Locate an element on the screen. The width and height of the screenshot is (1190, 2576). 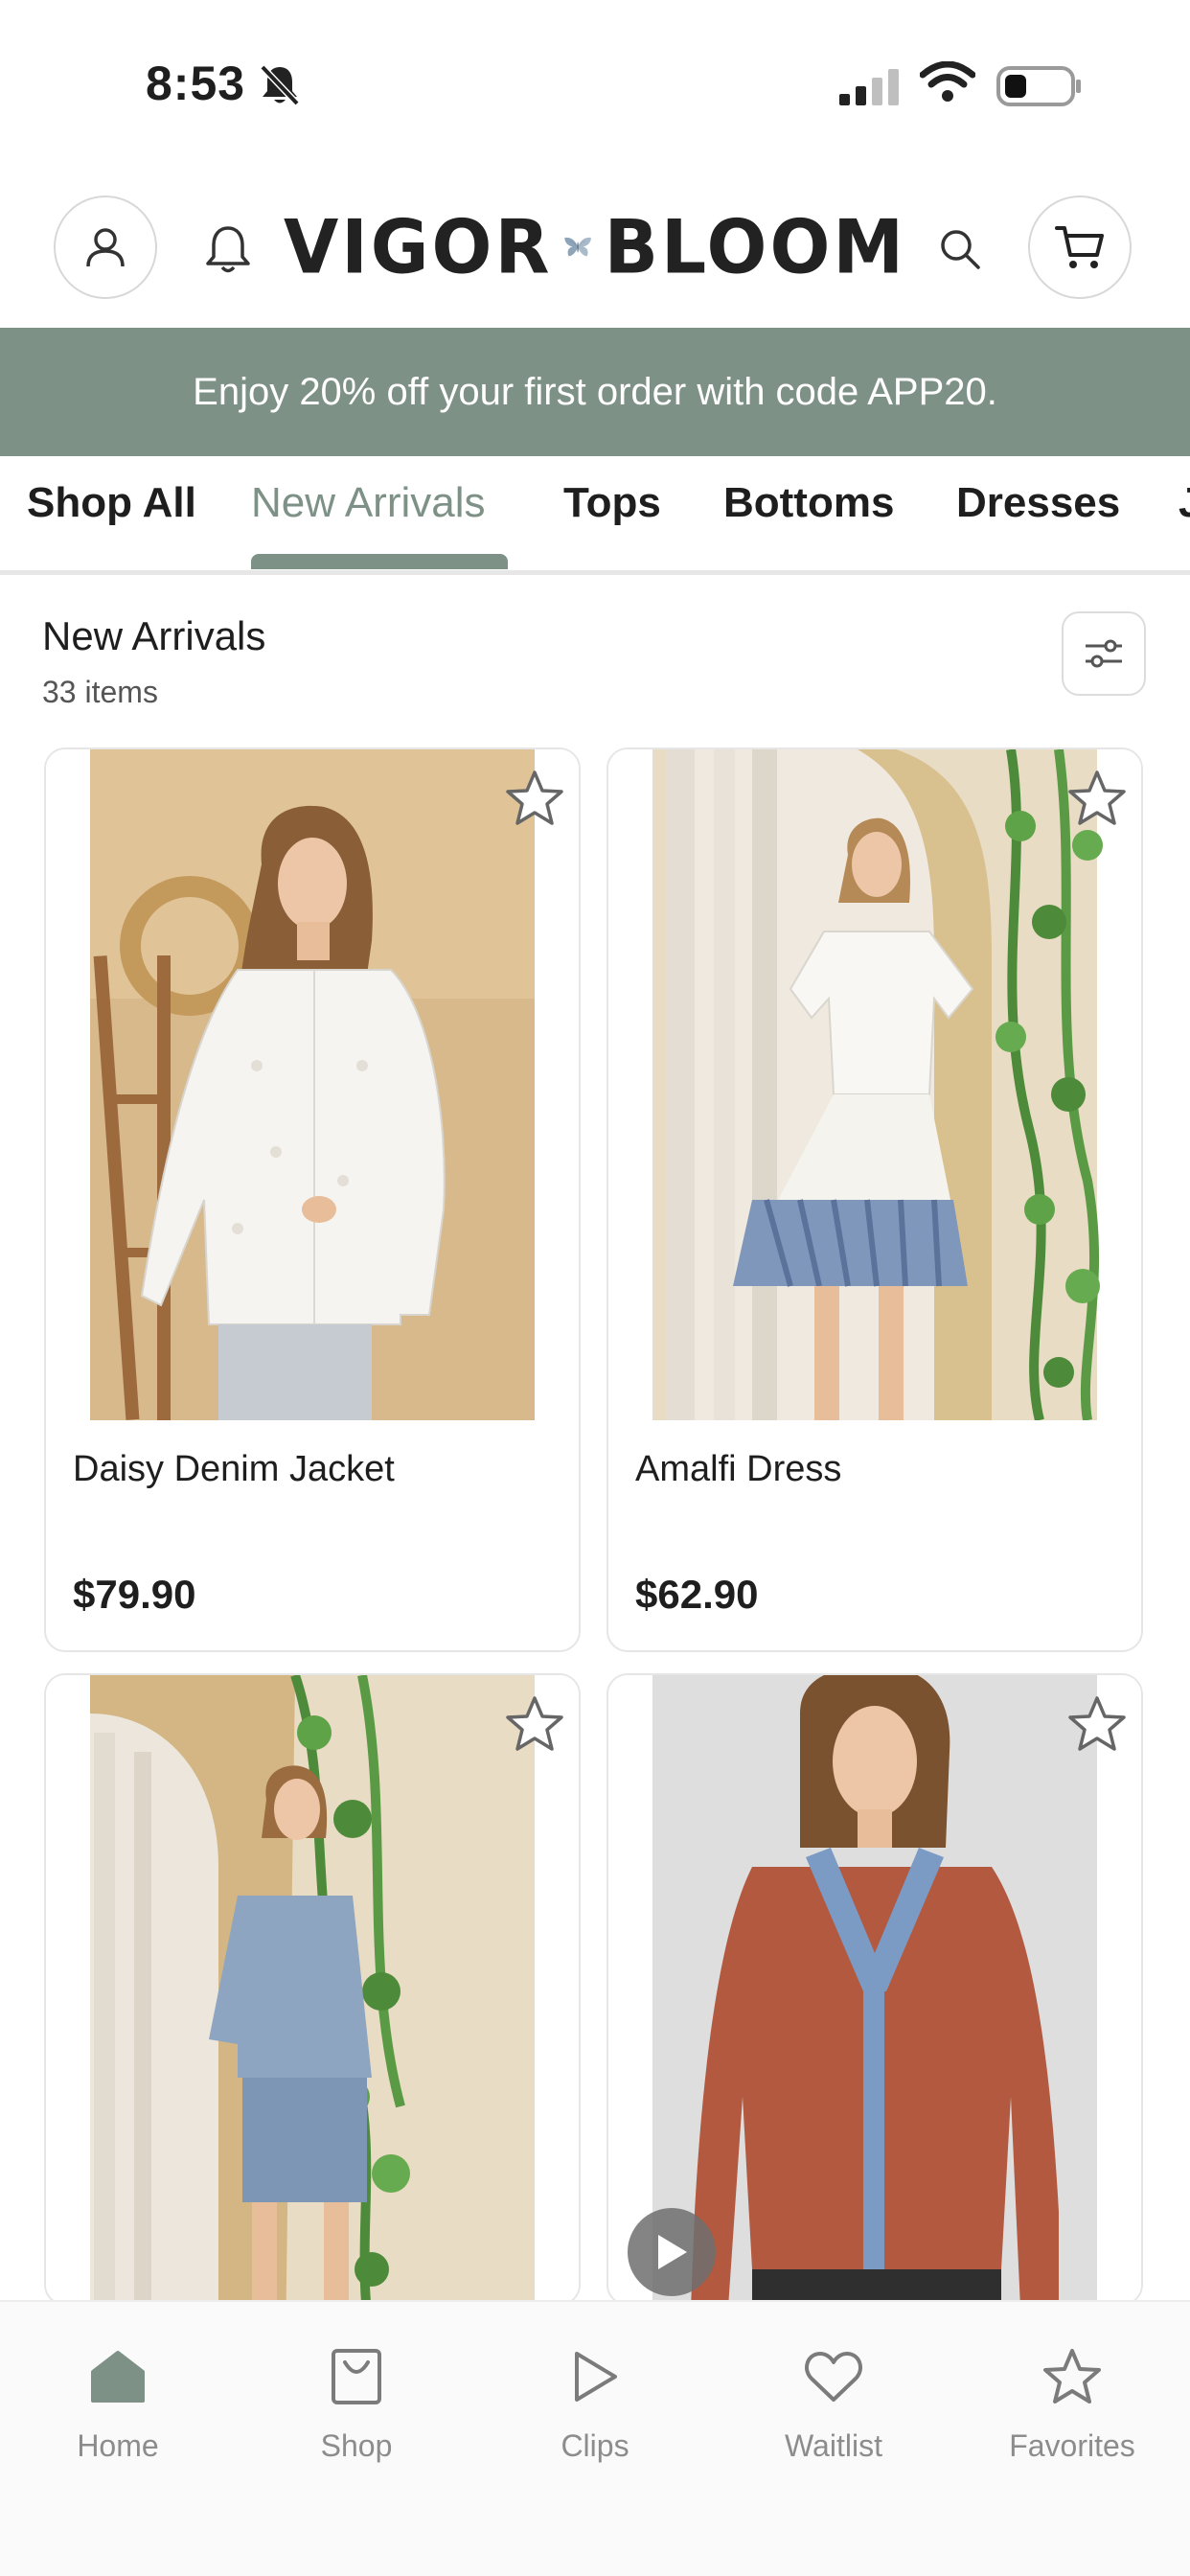
status-time: 8:53 is located at coordinates (196, 83).